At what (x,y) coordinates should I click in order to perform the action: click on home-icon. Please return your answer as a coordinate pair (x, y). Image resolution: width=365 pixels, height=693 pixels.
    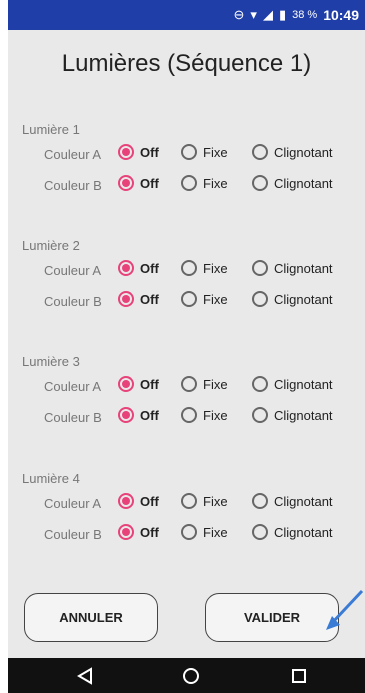
    Looking at the image, I should click on (191, 676).